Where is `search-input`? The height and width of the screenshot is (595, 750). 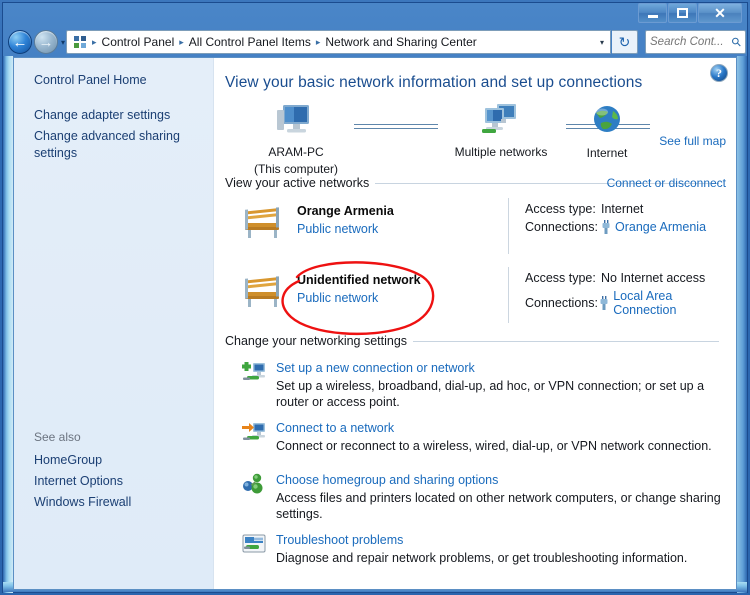 search-input is located at coordinates (688, 42).